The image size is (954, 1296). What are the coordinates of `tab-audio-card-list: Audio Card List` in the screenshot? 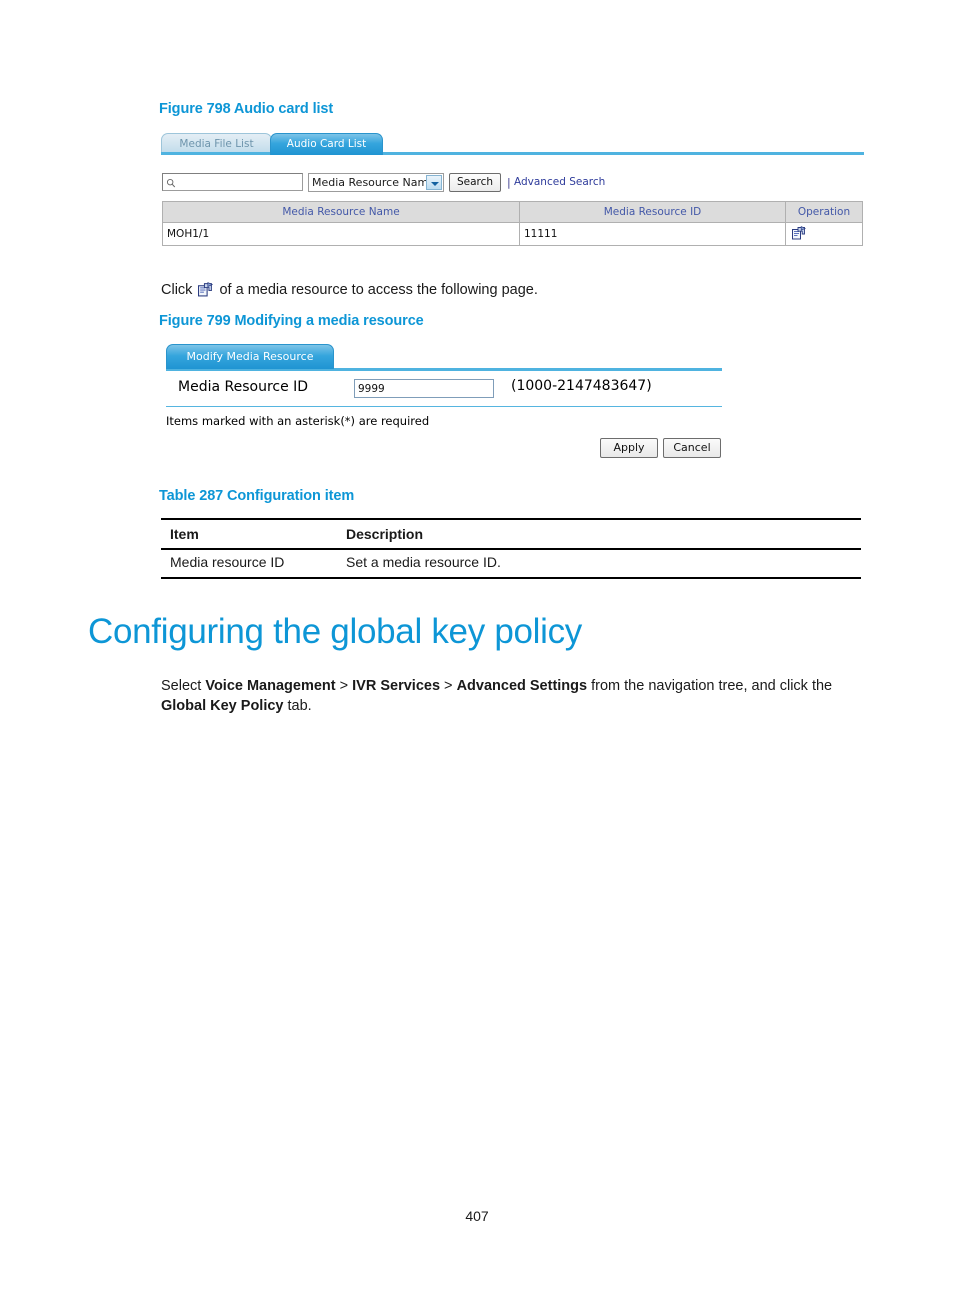 It's located at (326, 144).